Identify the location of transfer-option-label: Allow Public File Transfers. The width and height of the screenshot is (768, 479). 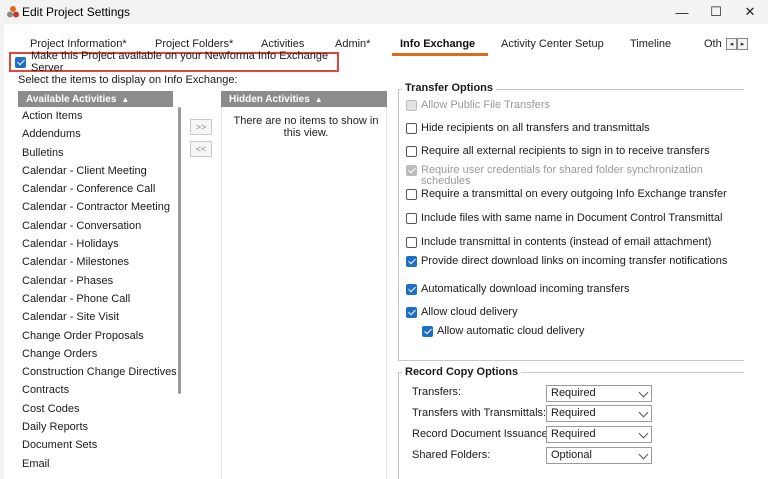
(485, 105).